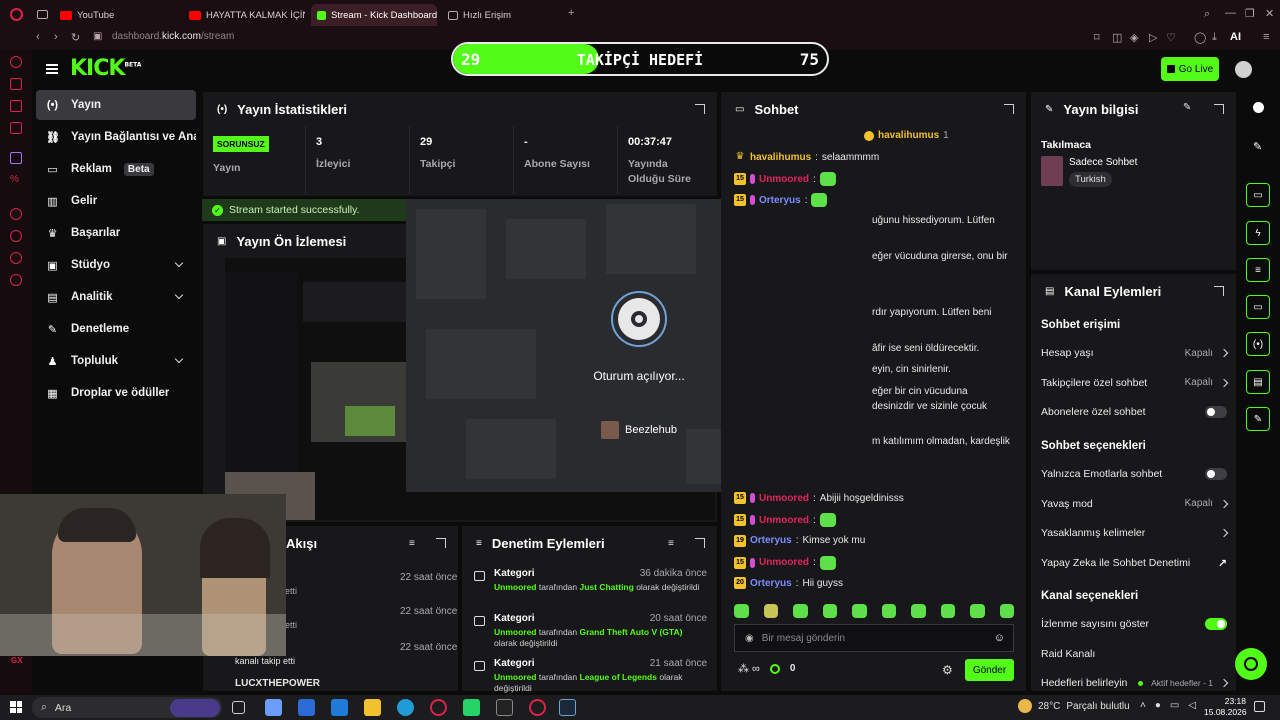  What do you see at coordinates (339, 707) in the screenshot?
I see `outlook-icon` at bounding box center [339, 707].